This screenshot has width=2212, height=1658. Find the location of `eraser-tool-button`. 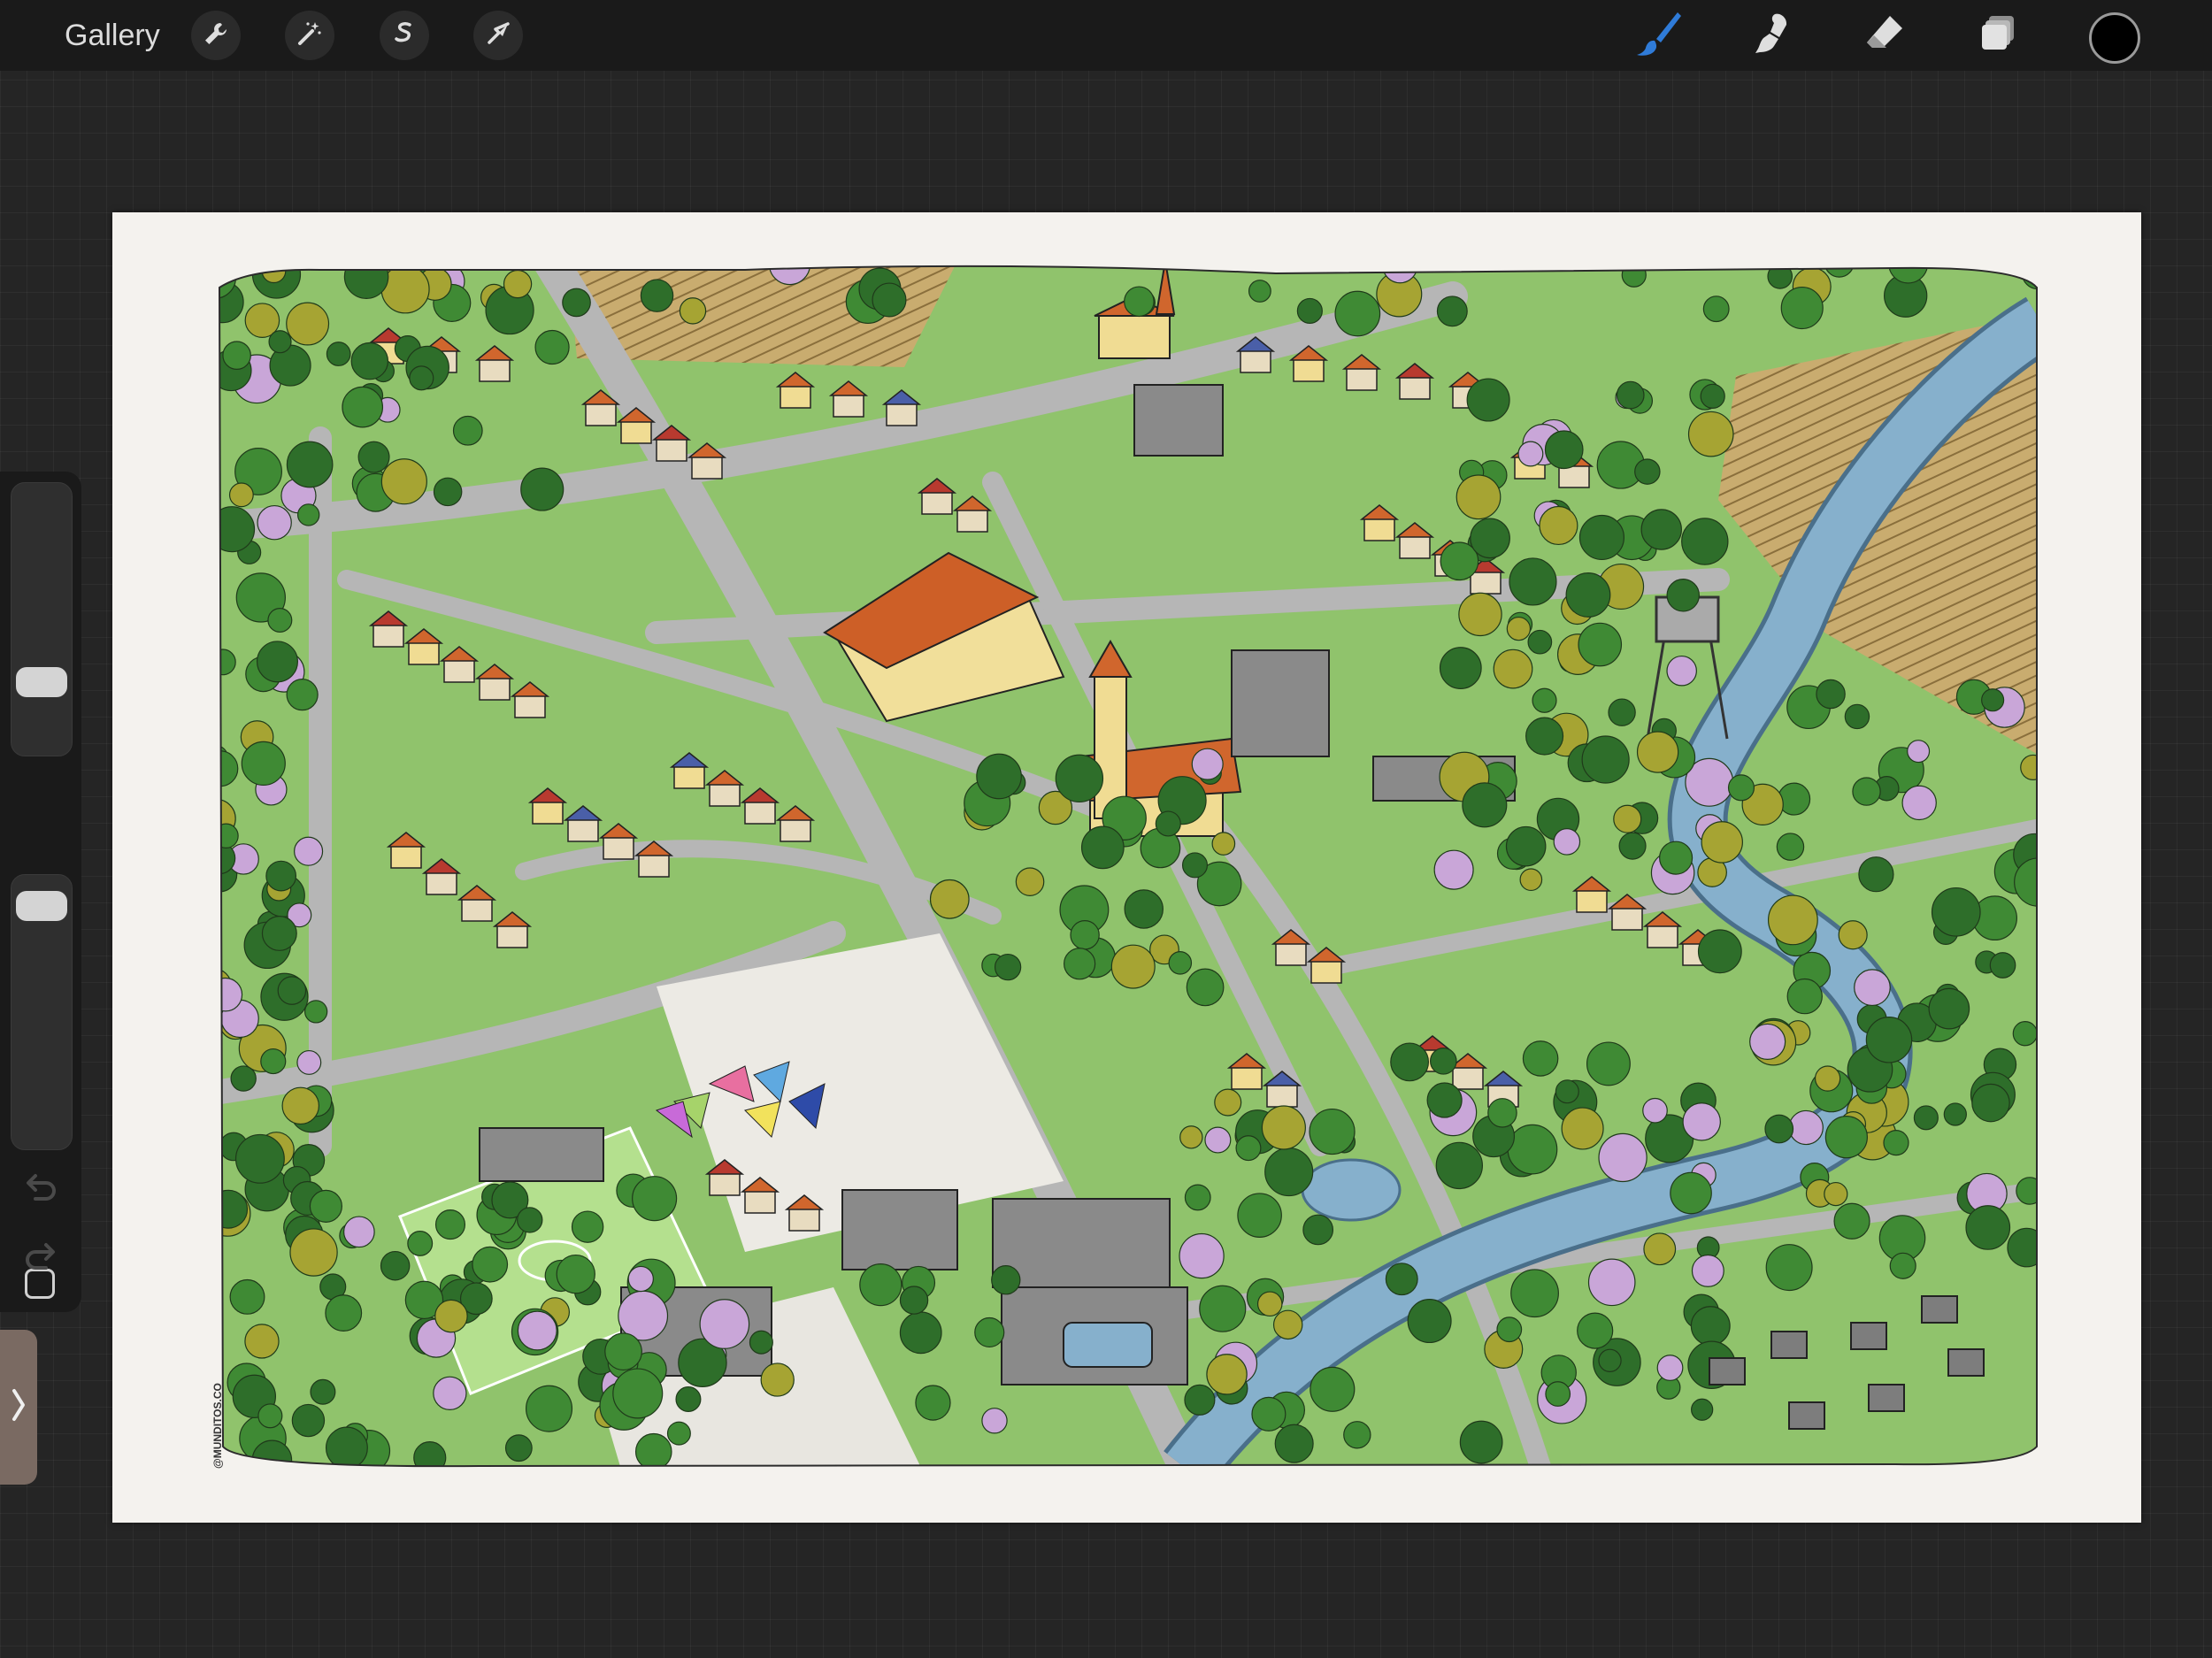

eraser-tool-button is located at coordinates (1885, 35).